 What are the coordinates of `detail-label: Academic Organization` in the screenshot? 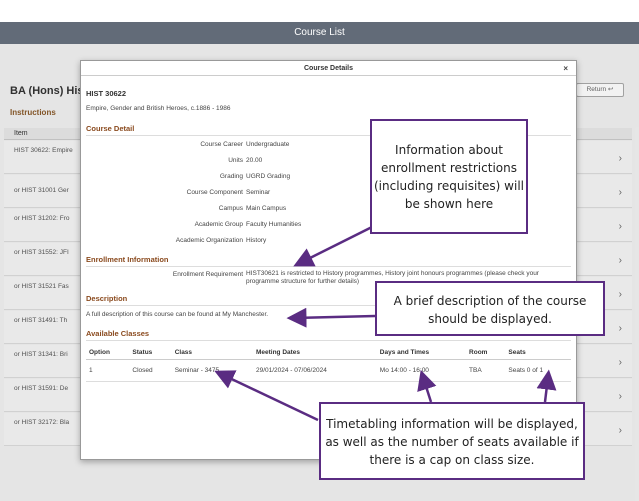 It's located at (209, 240).